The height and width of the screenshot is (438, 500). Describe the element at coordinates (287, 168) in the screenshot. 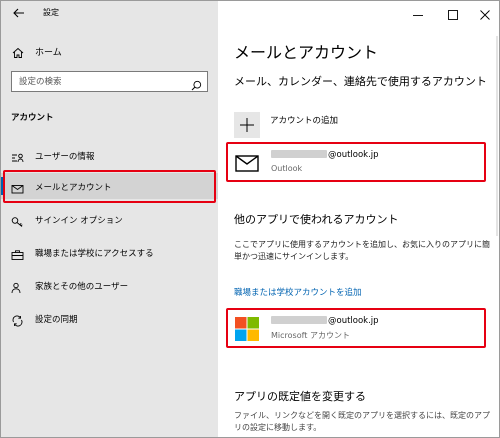

I see `account-type: Outlook` at that location.